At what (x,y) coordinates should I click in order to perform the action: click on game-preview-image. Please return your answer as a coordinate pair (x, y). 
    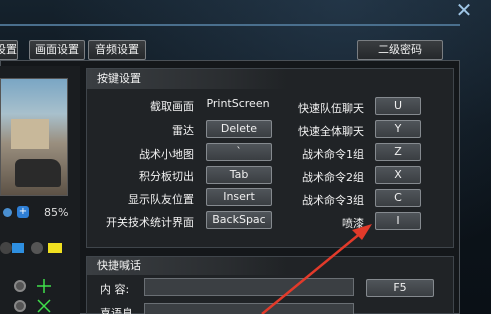
    Looking at the image, I should click on (34, 137).